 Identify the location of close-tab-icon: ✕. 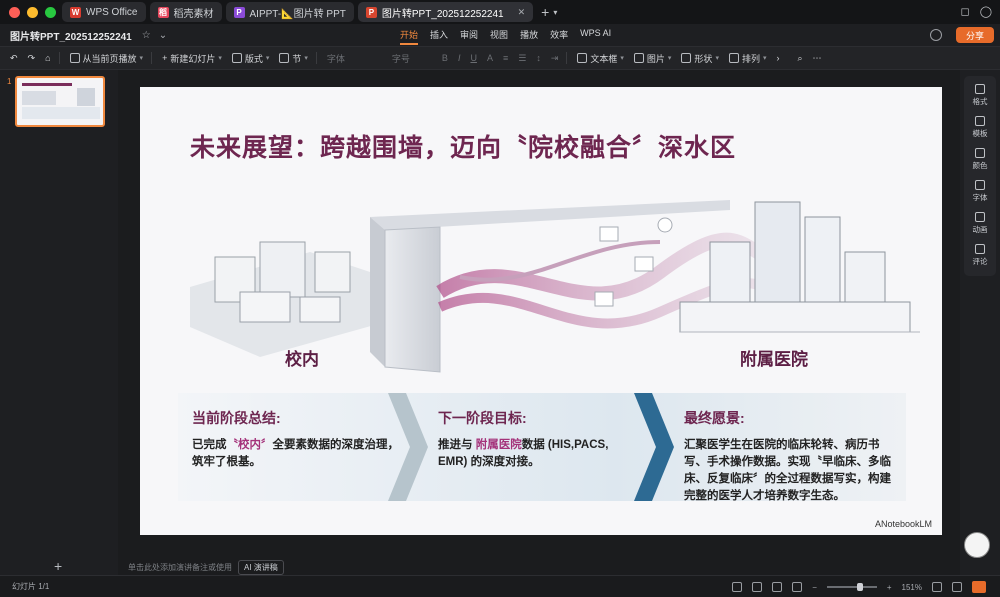
(522, 12).